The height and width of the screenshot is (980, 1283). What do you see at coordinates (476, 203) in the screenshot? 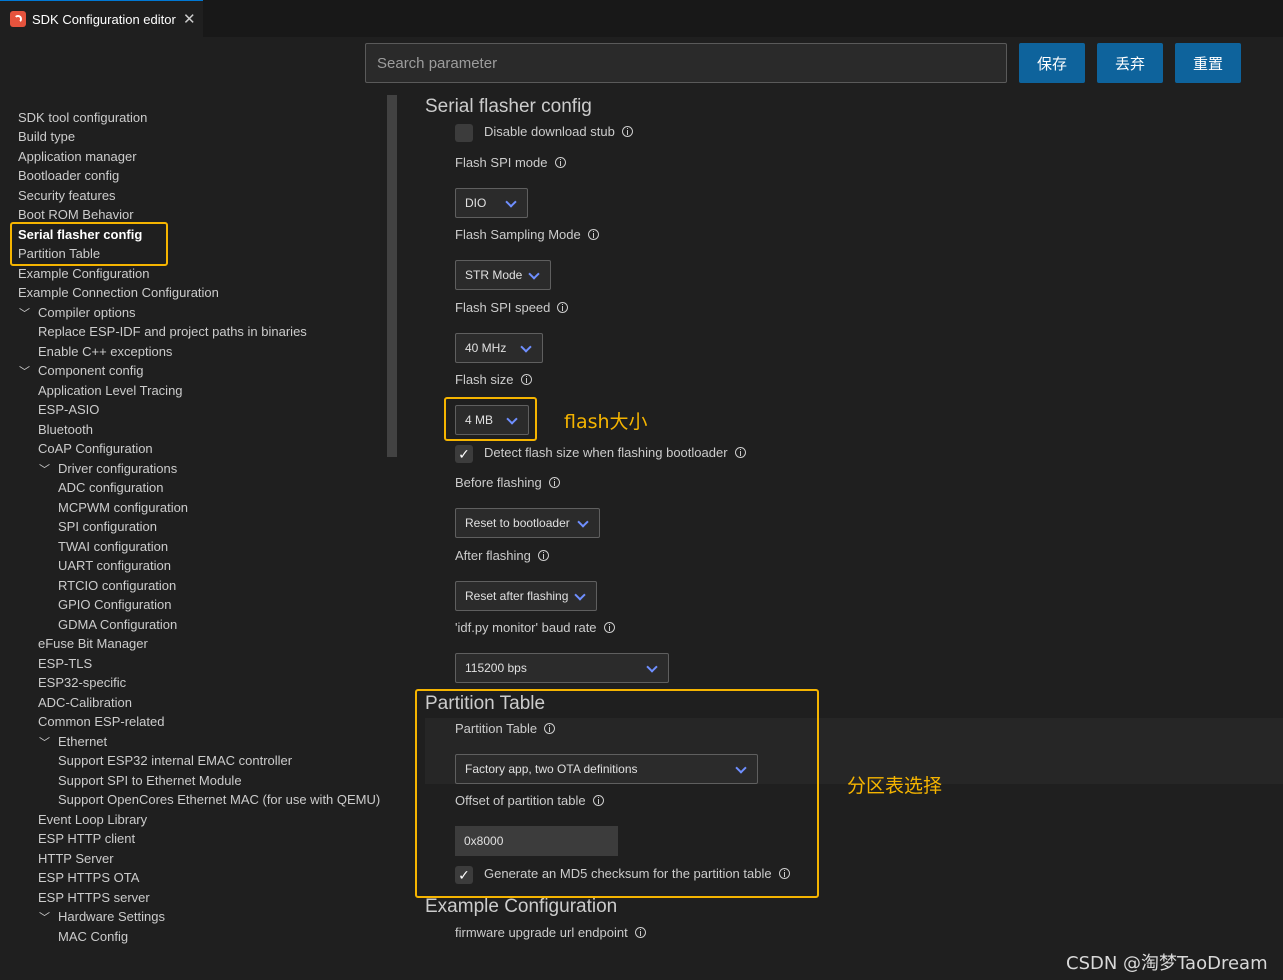
I see `spi-mode-value: DIO` at bounding box center [476, 203].